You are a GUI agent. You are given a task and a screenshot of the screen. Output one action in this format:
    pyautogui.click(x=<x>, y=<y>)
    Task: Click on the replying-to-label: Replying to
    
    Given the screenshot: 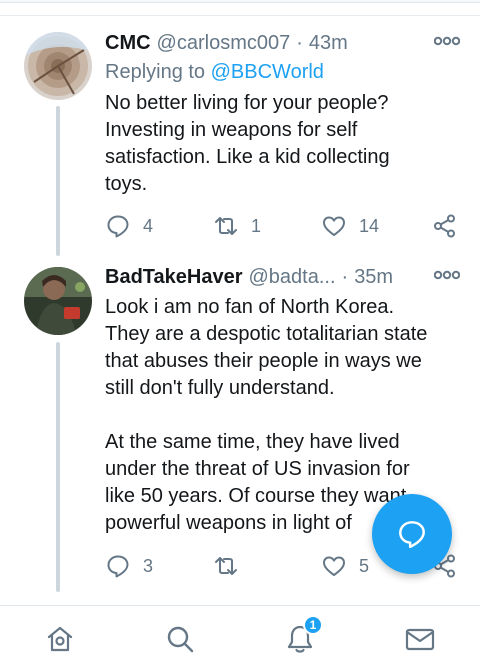 What is the action you would take?
    pyautogui.click(x=158, y=72)
    